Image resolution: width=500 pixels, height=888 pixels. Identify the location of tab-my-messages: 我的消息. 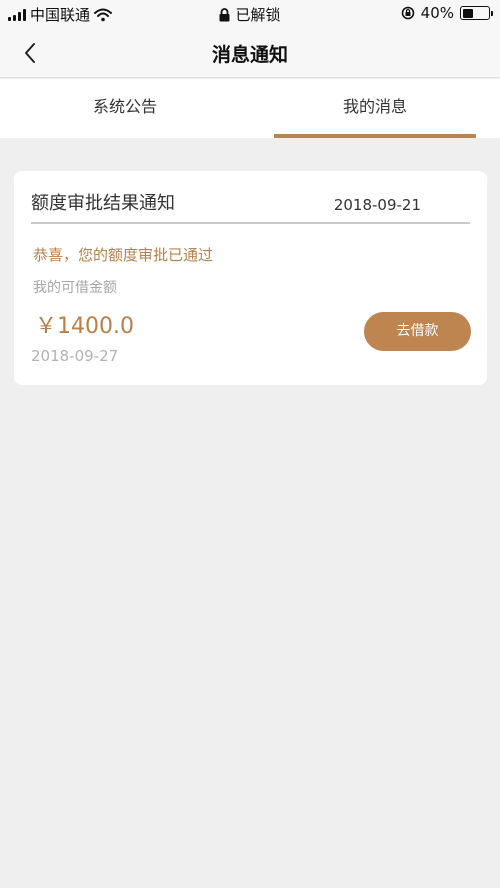
(375, 108).